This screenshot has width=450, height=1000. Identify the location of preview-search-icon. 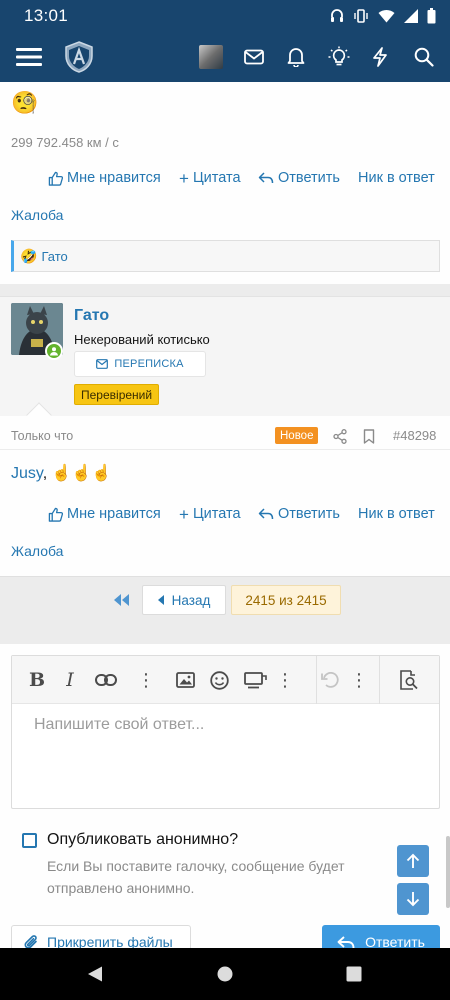
(409, 680).